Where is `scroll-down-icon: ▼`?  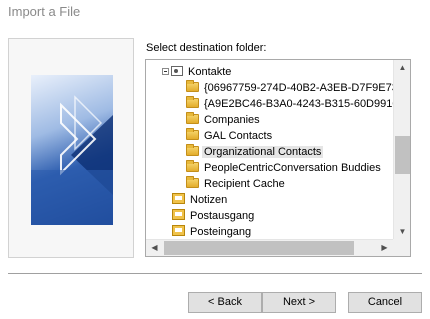 scroll-down-icon: ▼ is located at coordinates (402, 231).